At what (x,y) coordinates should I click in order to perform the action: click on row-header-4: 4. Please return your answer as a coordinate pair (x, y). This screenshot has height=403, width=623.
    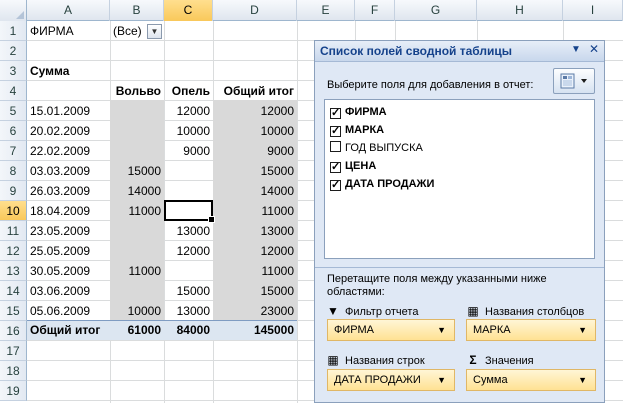
    Looking at the image, I should click on (13, 91).